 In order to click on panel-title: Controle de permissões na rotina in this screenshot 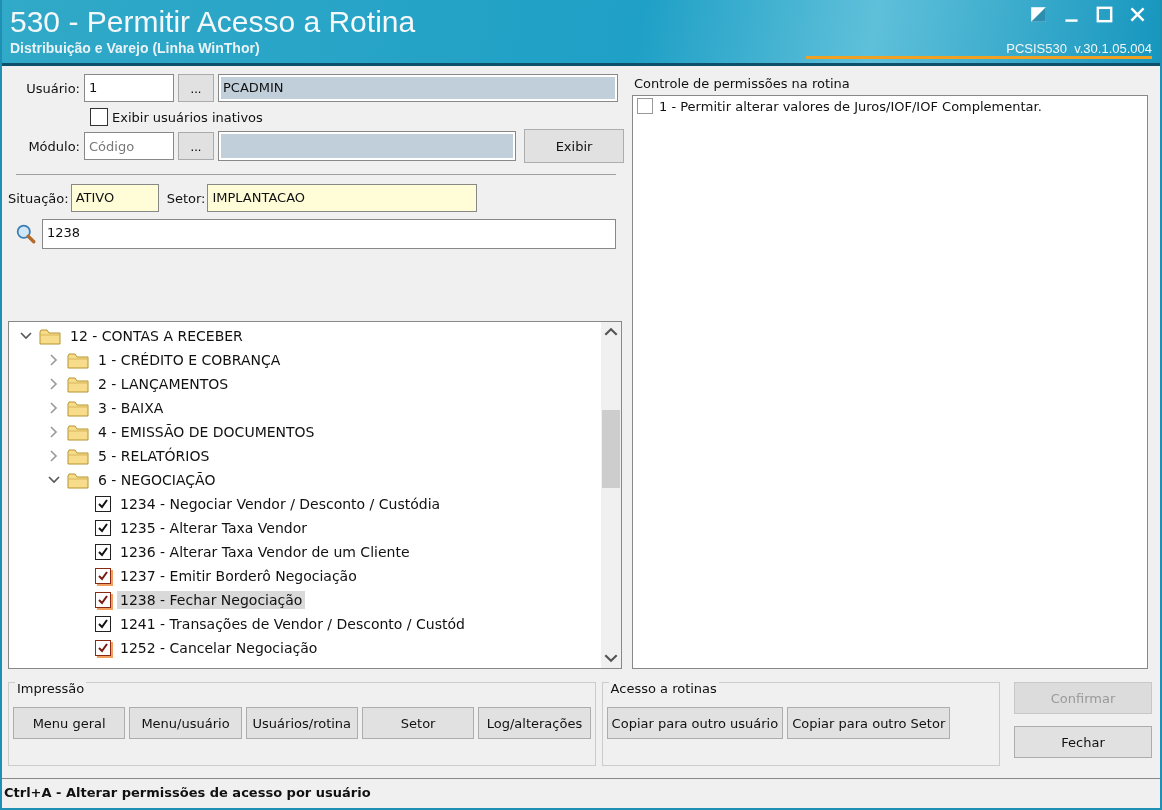, I will do `click(742, 84)`.